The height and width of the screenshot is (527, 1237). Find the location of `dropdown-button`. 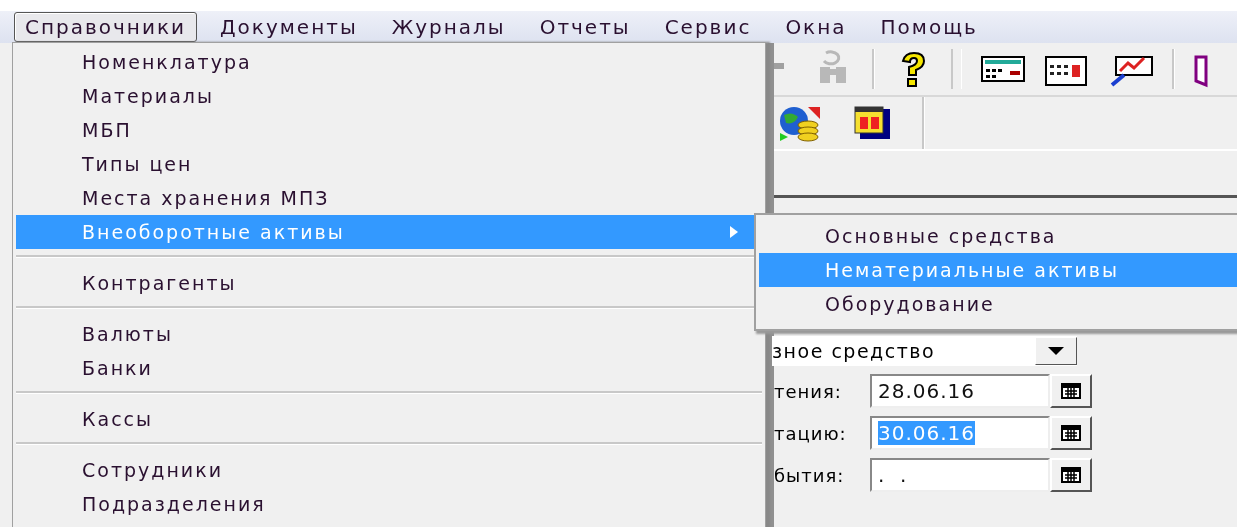

dropdown-button is located at coordinates (1056, 351).